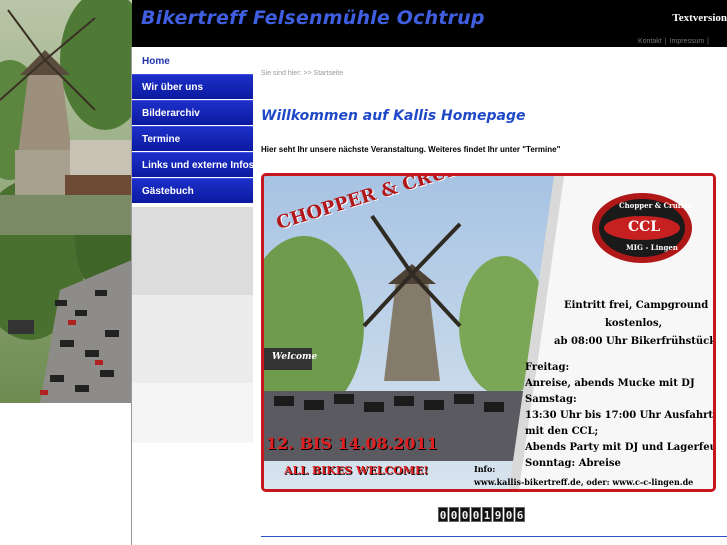  I want to click on page-title: Willkommen auf Kallis Homepage, so click(393, 116).